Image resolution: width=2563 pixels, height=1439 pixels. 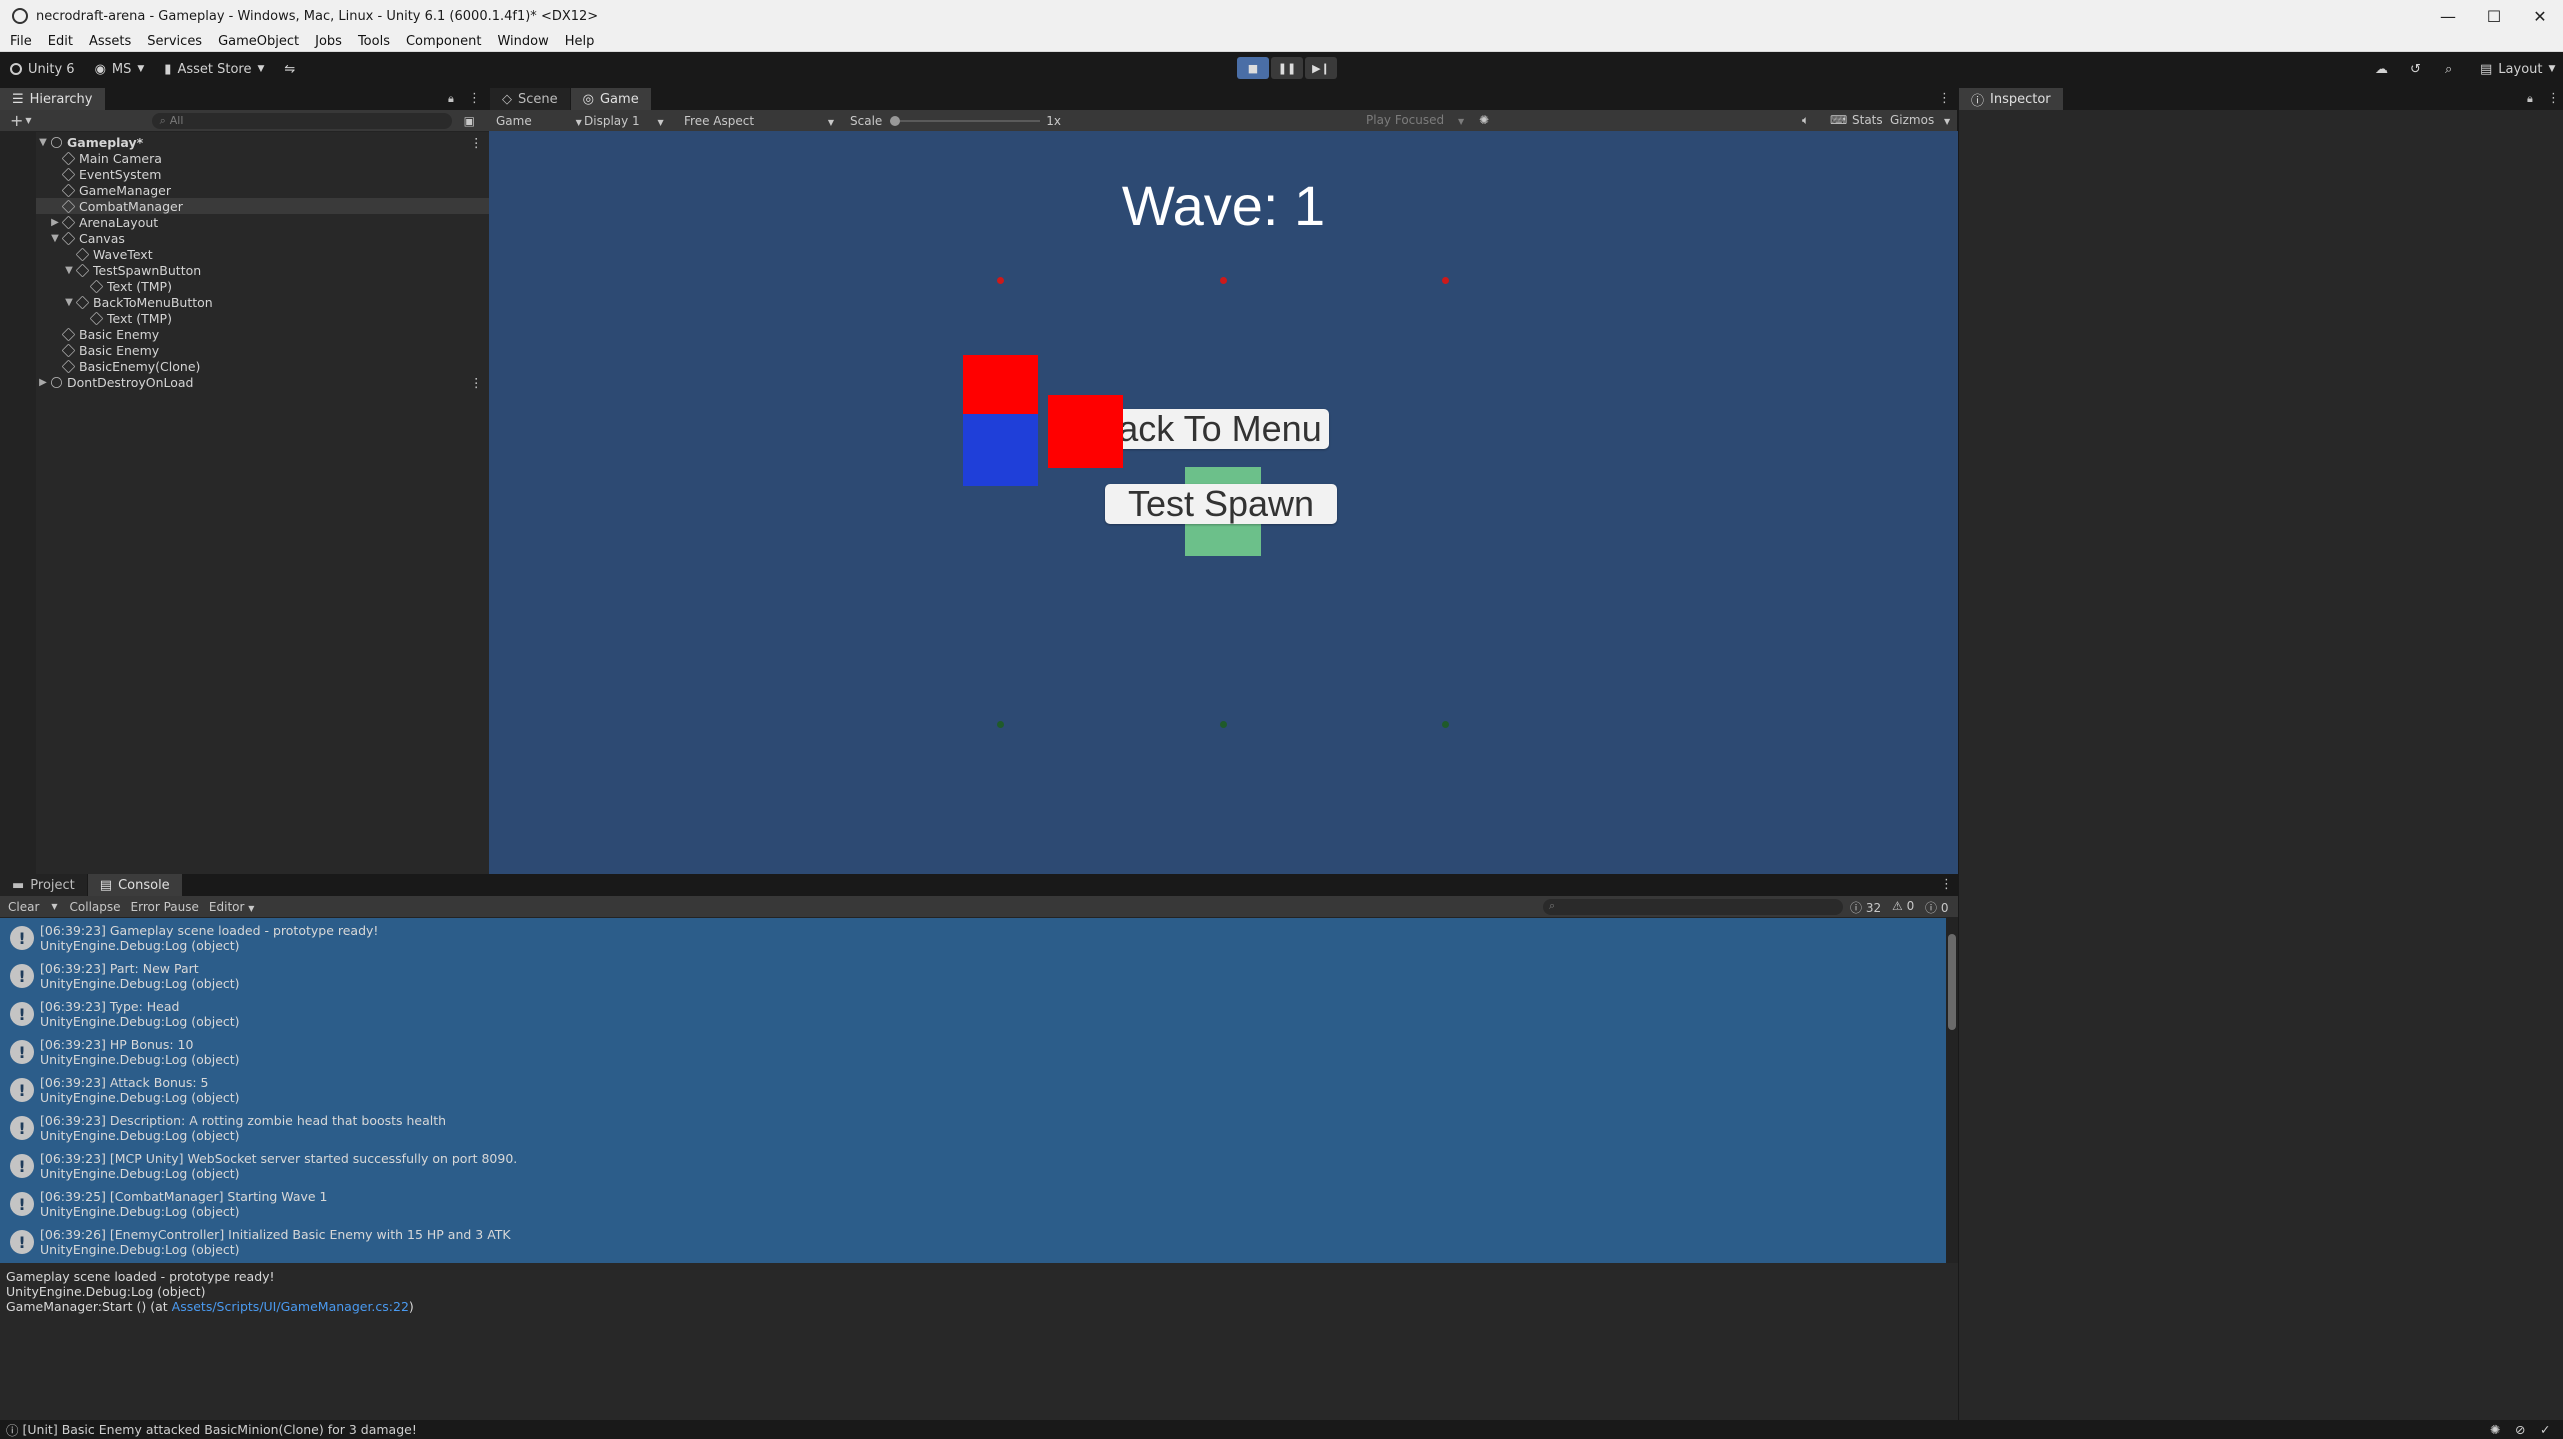 I want to click on error-pause-toggle: Error Pause, so click(x=165, y=907).